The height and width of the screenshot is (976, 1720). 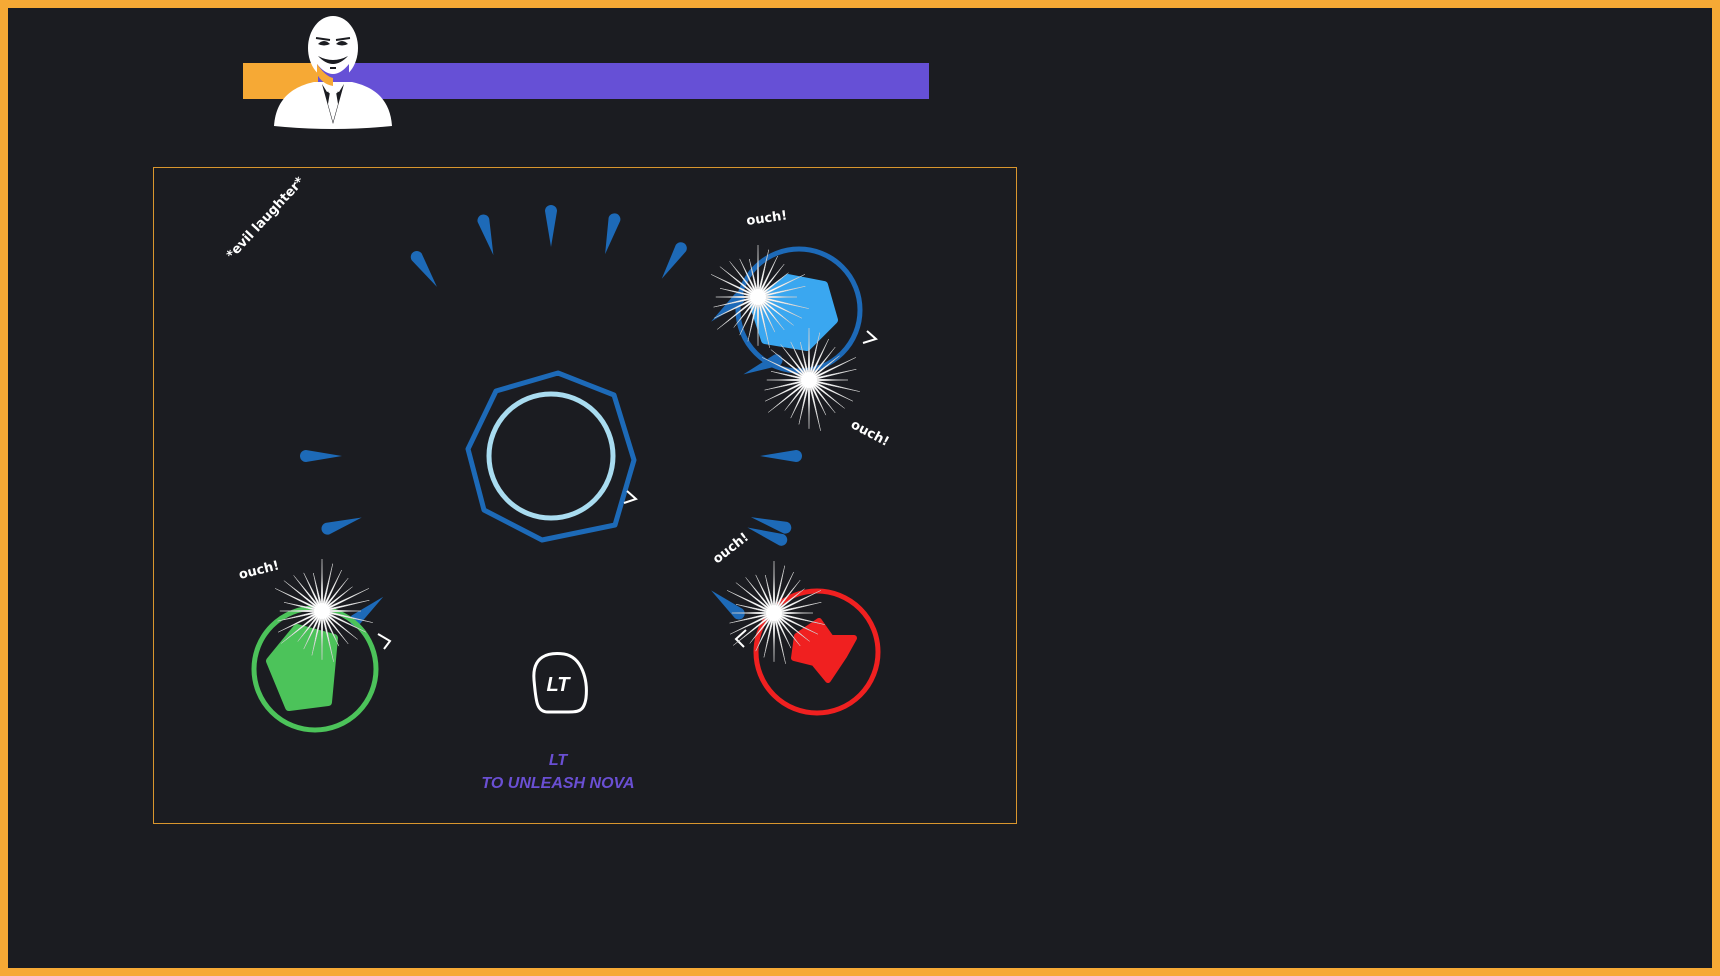 I want to click on nova-spike-ring, so click(x=551, y=415).